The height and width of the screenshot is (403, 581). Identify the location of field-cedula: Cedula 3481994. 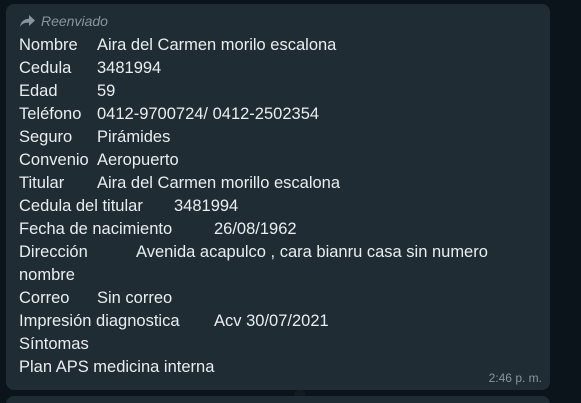
(284, 68).